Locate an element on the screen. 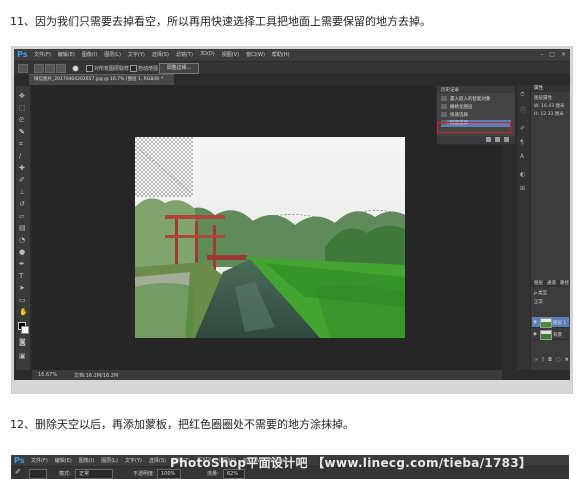 This screenshot has height=479, width=582. menu-edit: 编辑(E) is located at coordinates (66, 54).